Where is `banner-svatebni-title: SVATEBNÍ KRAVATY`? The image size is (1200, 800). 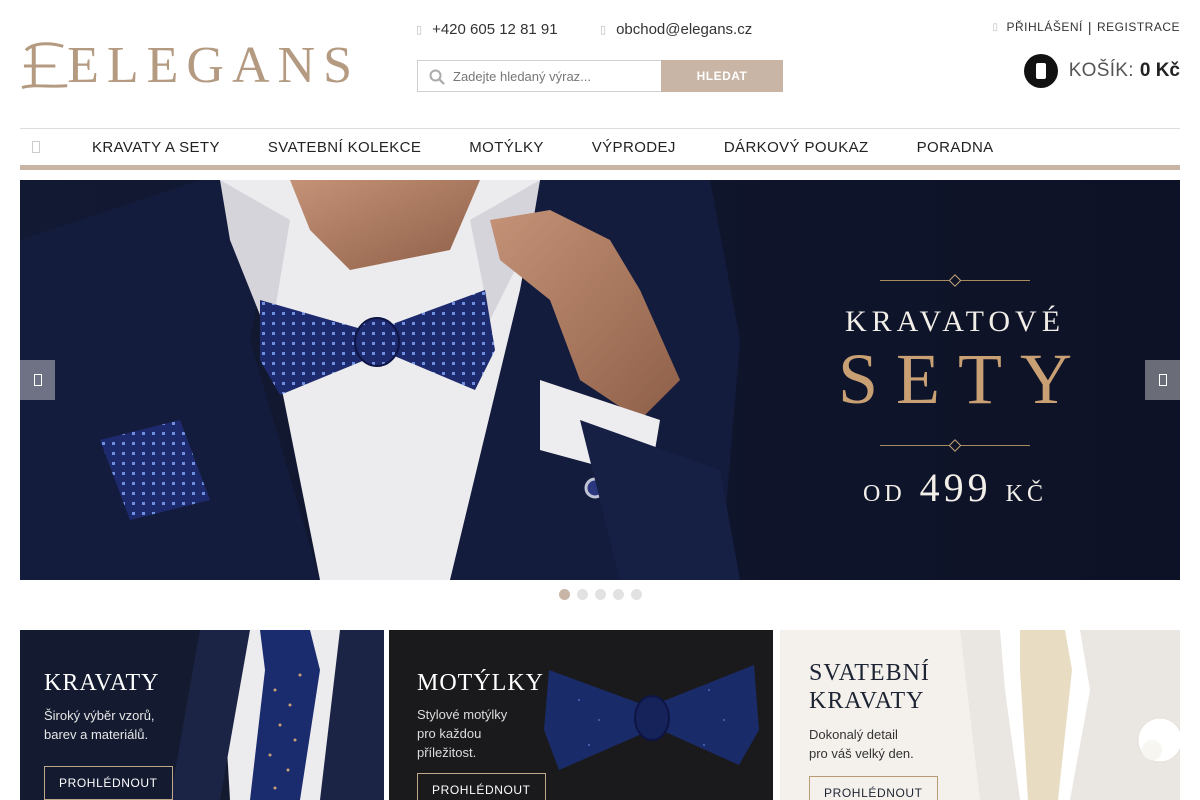 banner-svatebni-title: SVATEBNÍ KRAVATY is located at coordinates (869, 687).